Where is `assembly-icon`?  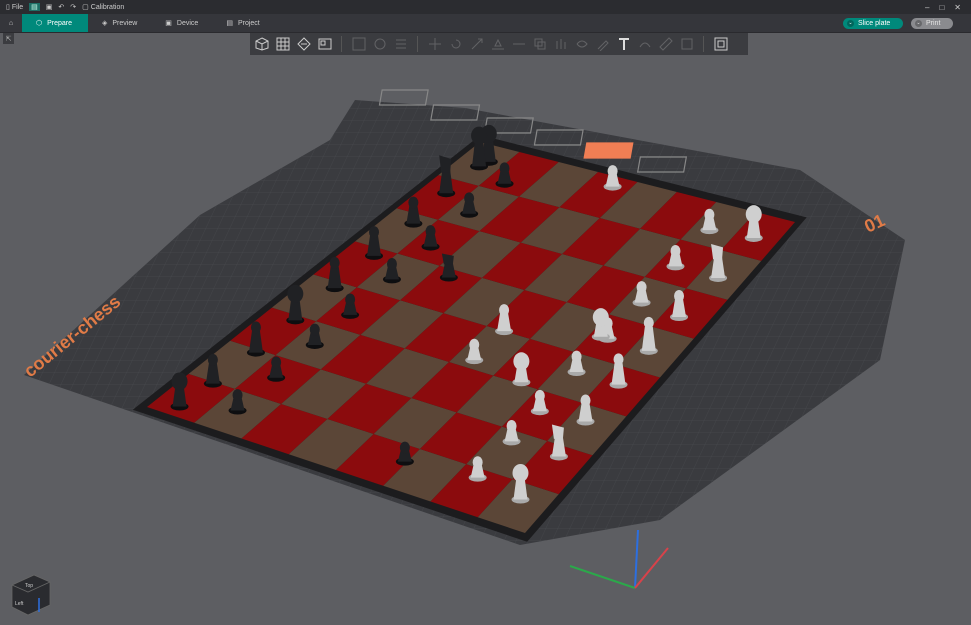 assembly-icon is located at coordinates (686, 44).